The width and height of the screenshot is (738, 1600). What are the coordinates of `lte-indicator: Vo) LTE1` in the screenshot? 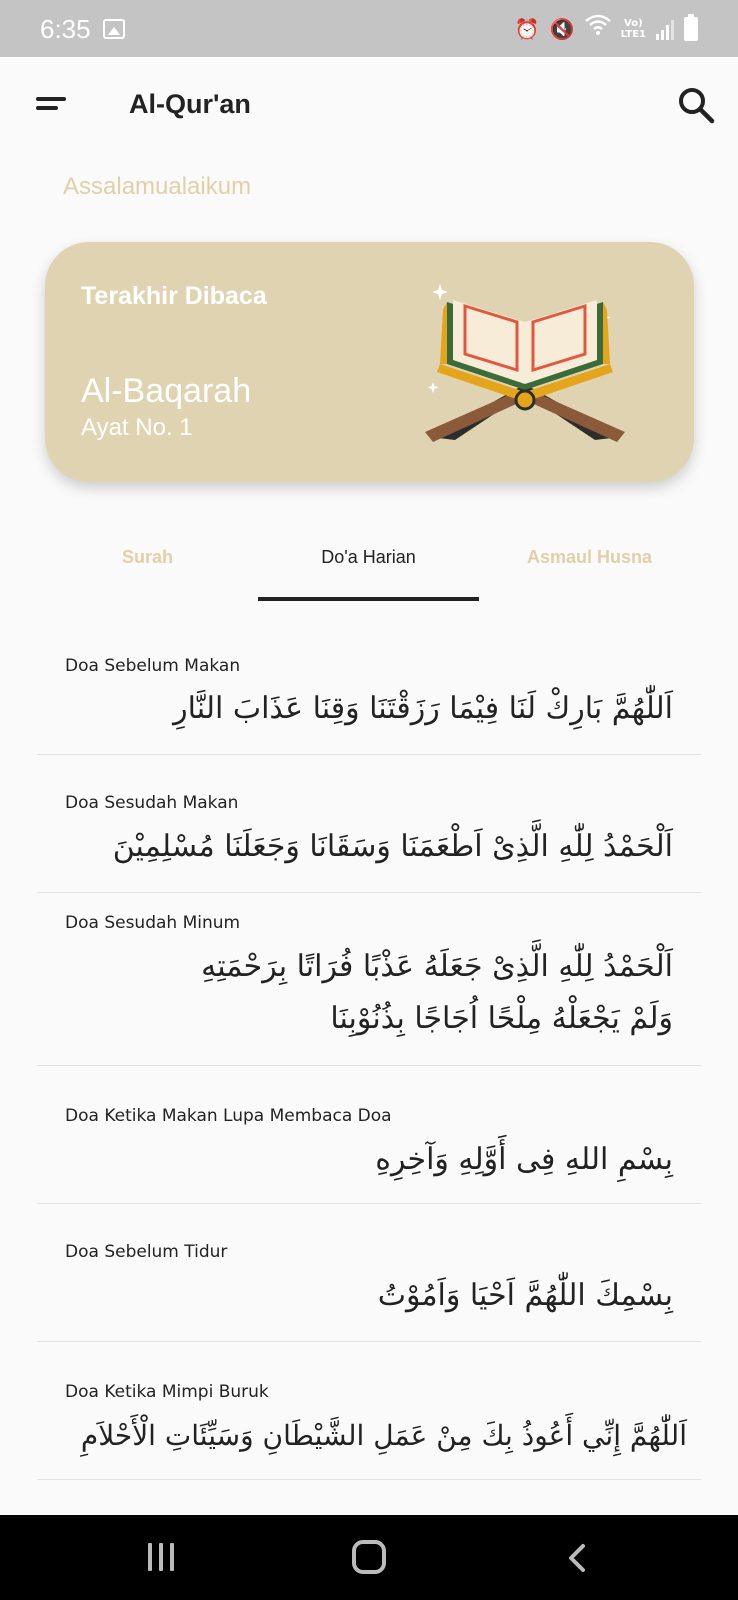 It's located at (633, 29).